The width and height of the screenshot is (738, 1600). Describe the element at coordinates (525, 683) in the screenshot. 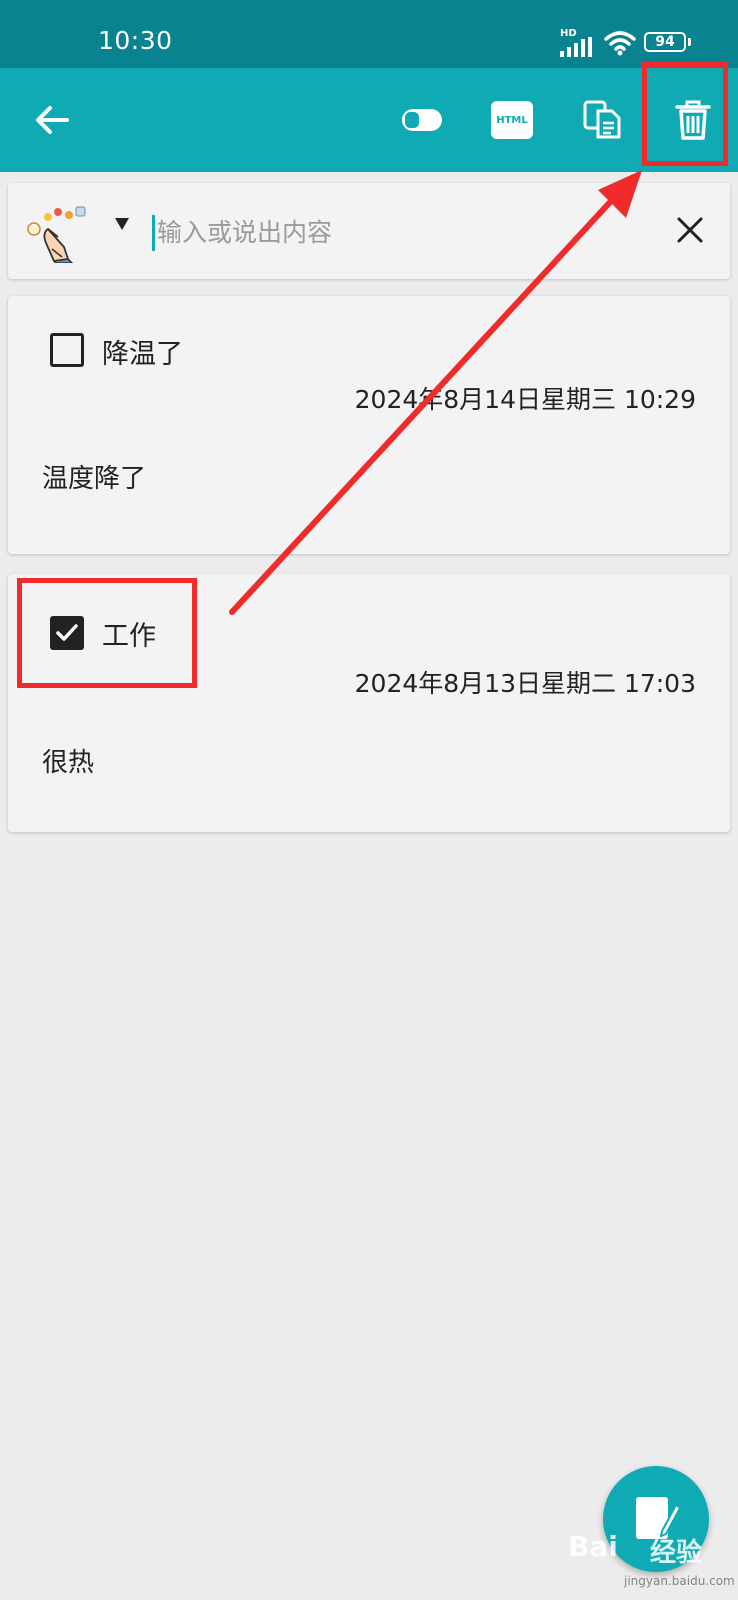

I see `note-datetime: 2024年8月13日星期二 17:03` at that location.